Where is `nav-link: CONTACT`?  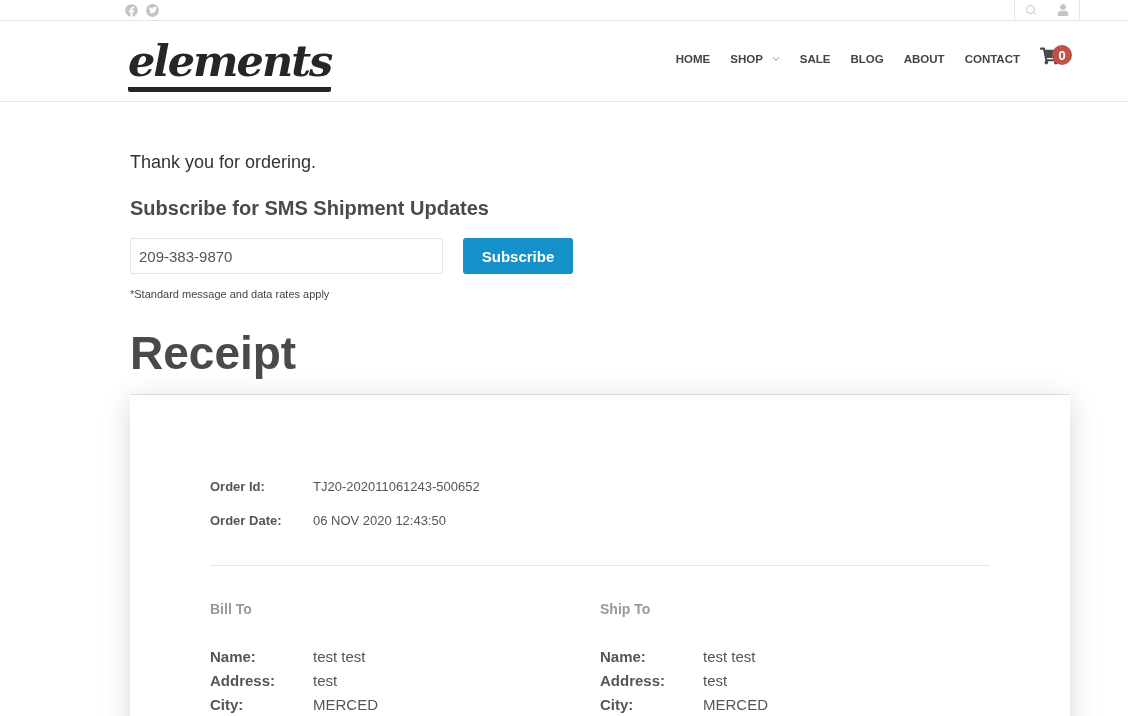
nav-link: CONTACT is located at coordinates (992, 59).